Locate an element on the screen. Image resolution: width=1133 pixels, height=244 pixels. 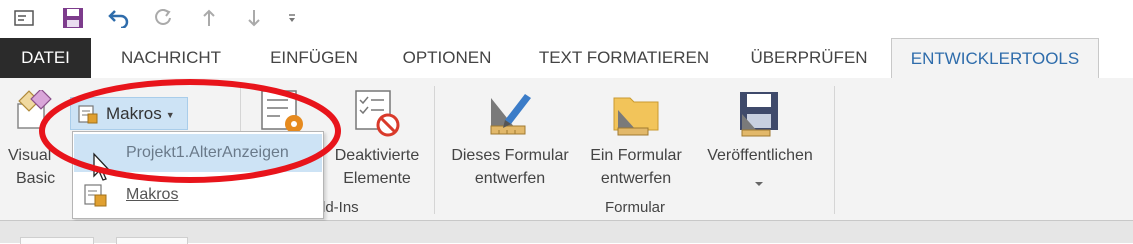
veroeffentlichen-button: Veröffentlichen is located at coordinates (760, 138).